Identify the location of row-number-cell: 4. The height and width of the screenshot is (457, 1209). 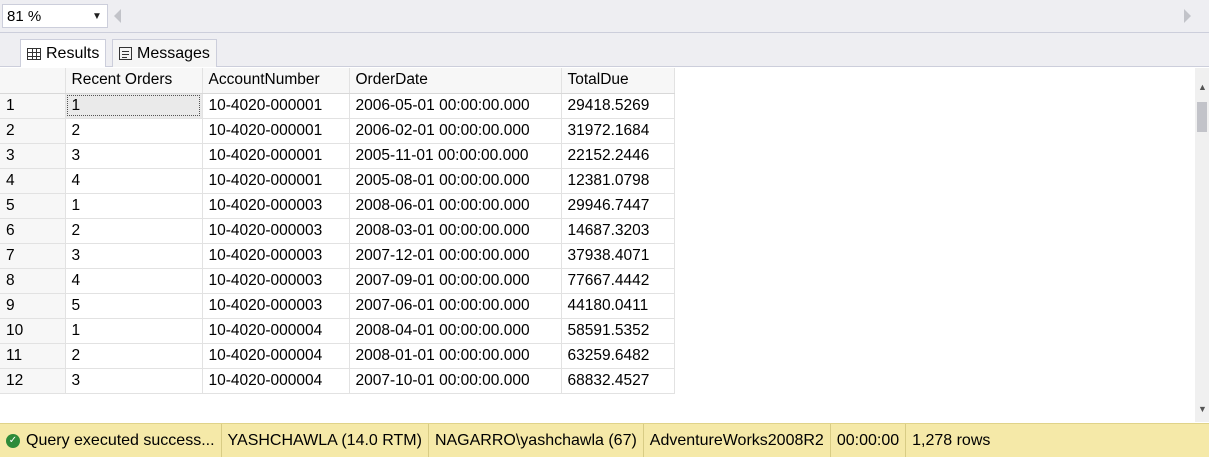
(33, 181).